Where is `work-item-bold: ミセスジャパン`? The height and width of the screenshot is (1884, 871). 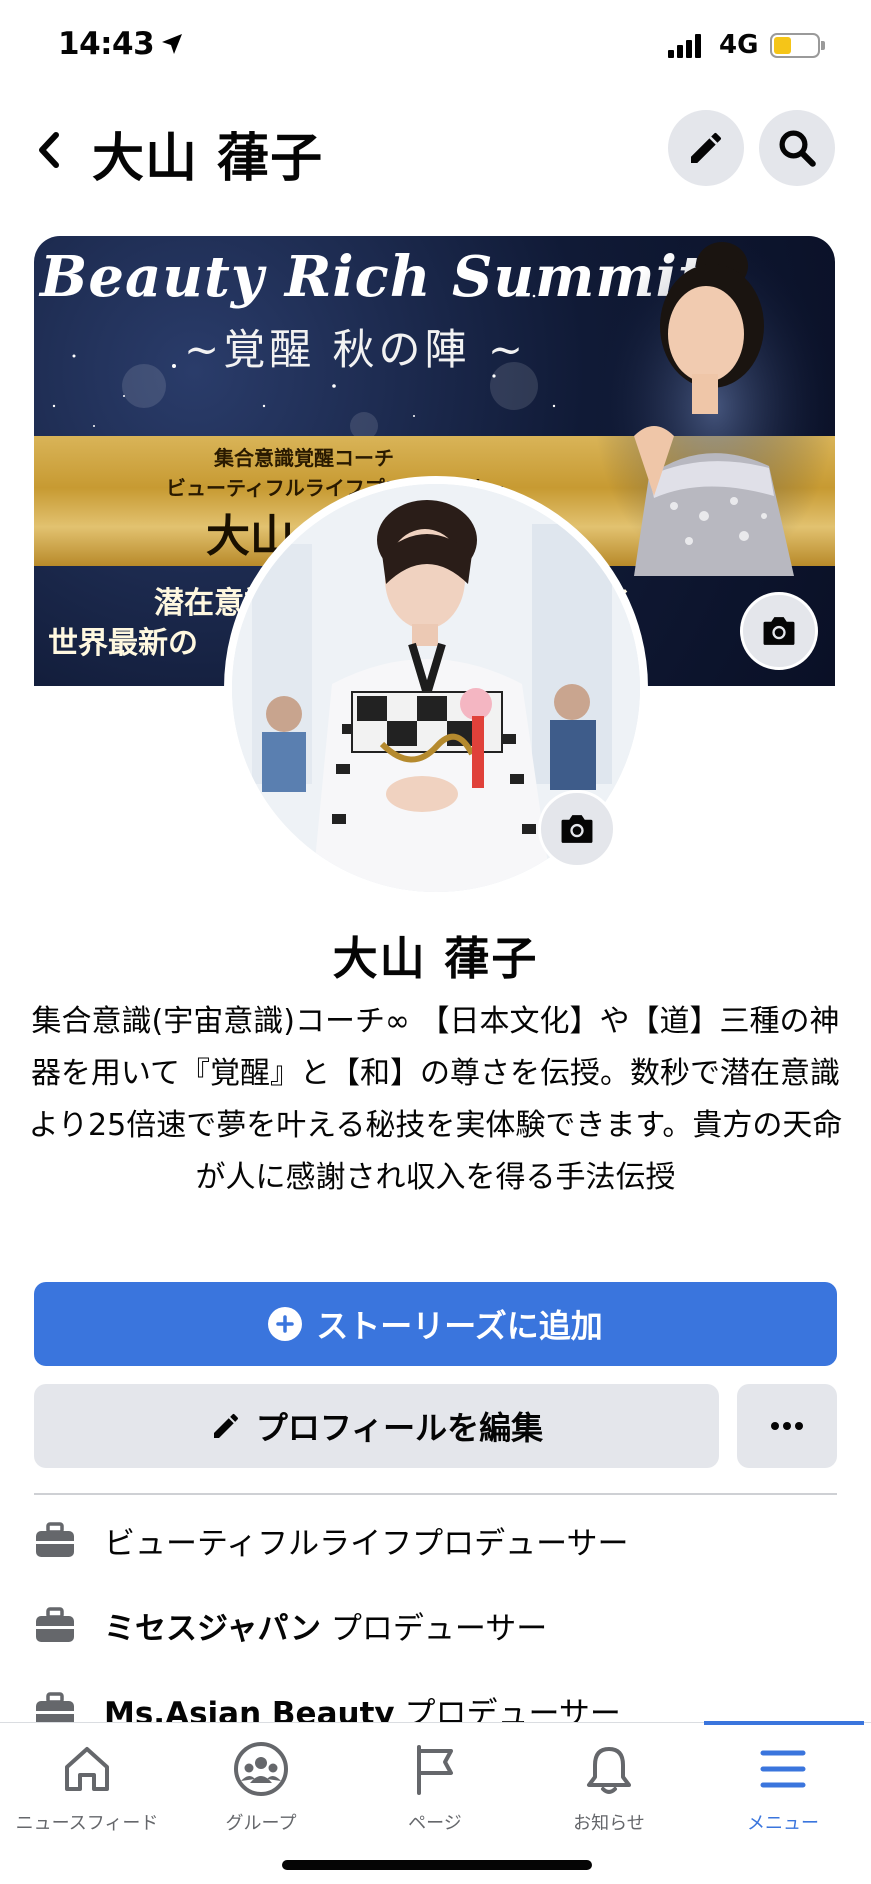 work-item-bold: ミセスジャパン is located at coordinates (212, 1628).